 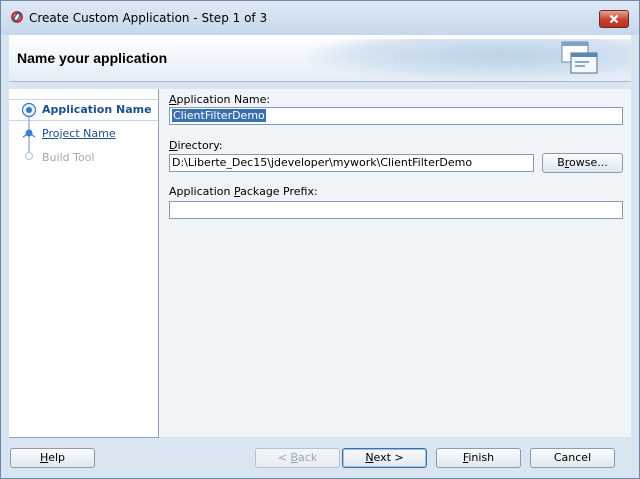 I want to click on next-button: Next >, so click(x=384, y=458).